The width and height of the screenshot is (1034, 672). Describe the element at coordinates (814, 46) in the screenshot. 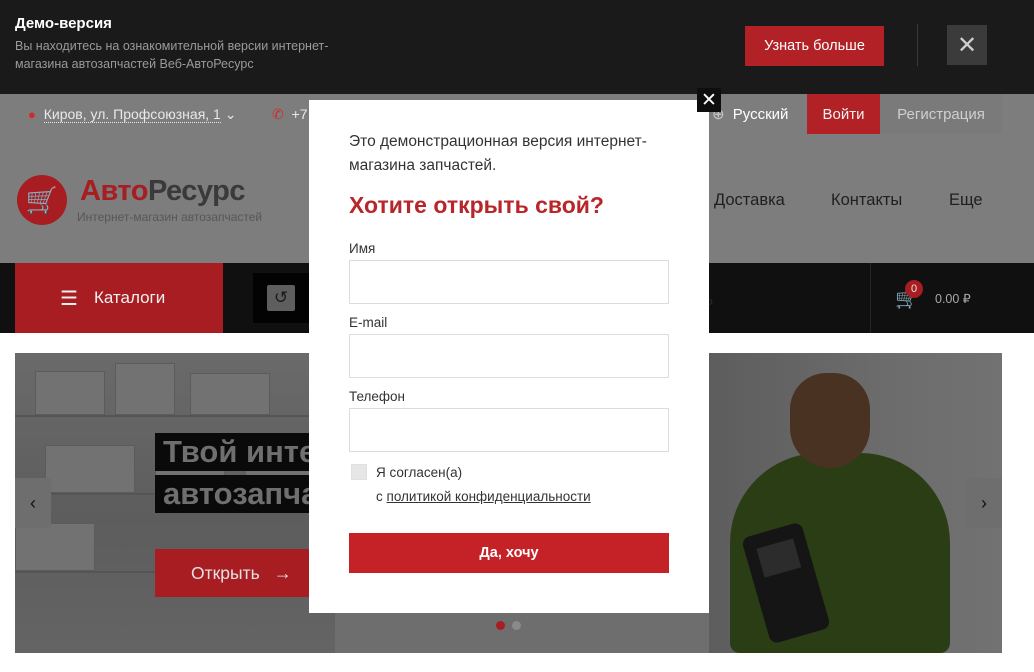

I see `learn-more-button: Узнать больше` at that location.